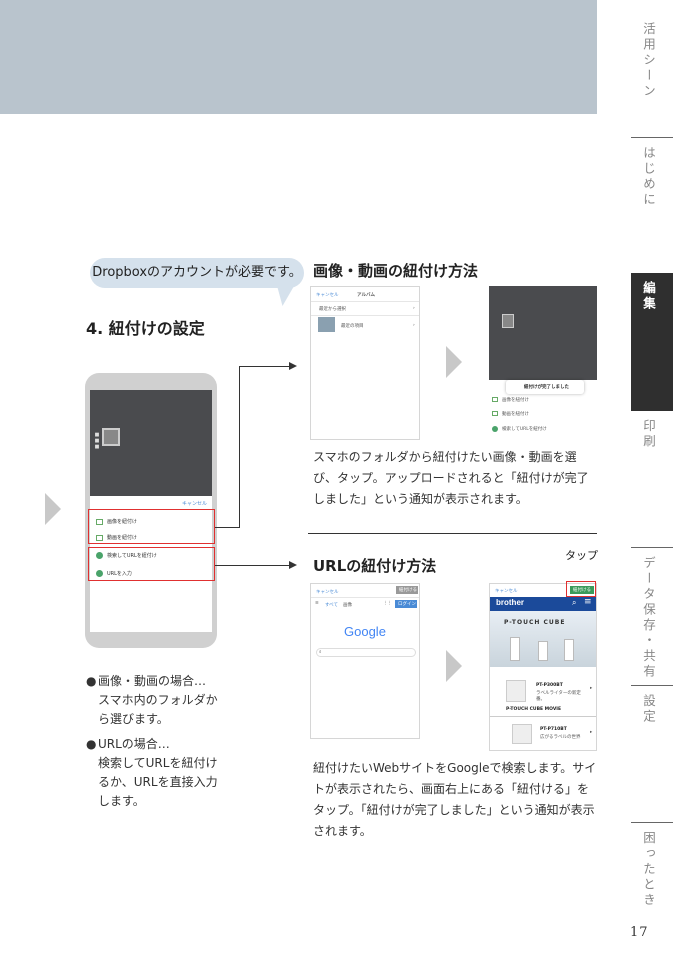 The width and height of the screenshot is (677, 960). I want to click on google-cancel-button: キャンセル, so click(327, 592).